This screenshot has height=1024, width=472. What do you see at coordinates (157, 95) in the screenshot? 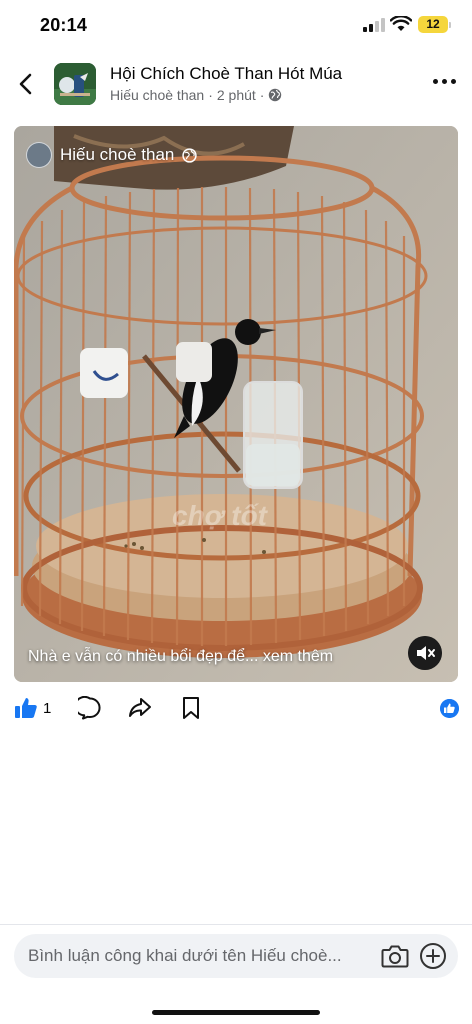
I see `author-name: Hiếu choè than` at bounding box center [157, 95].